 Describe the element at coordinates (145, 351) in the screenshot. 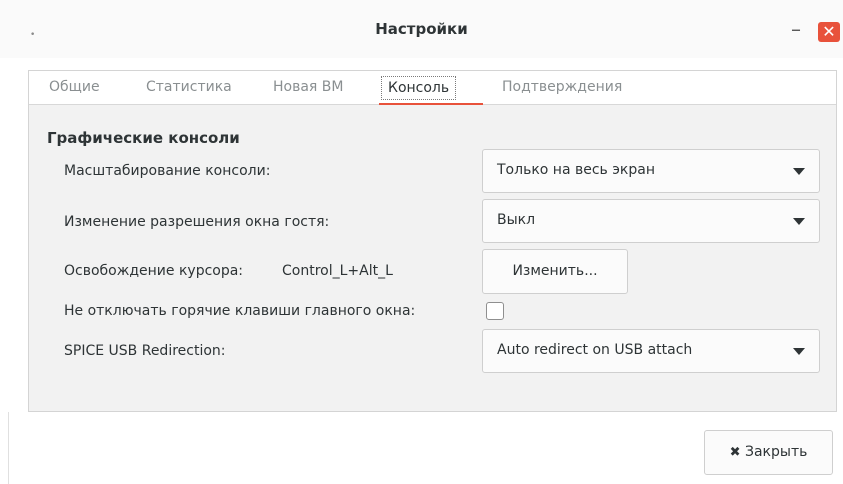

I see `spice-usb-label: SPICE USB Redirection:` at that location.